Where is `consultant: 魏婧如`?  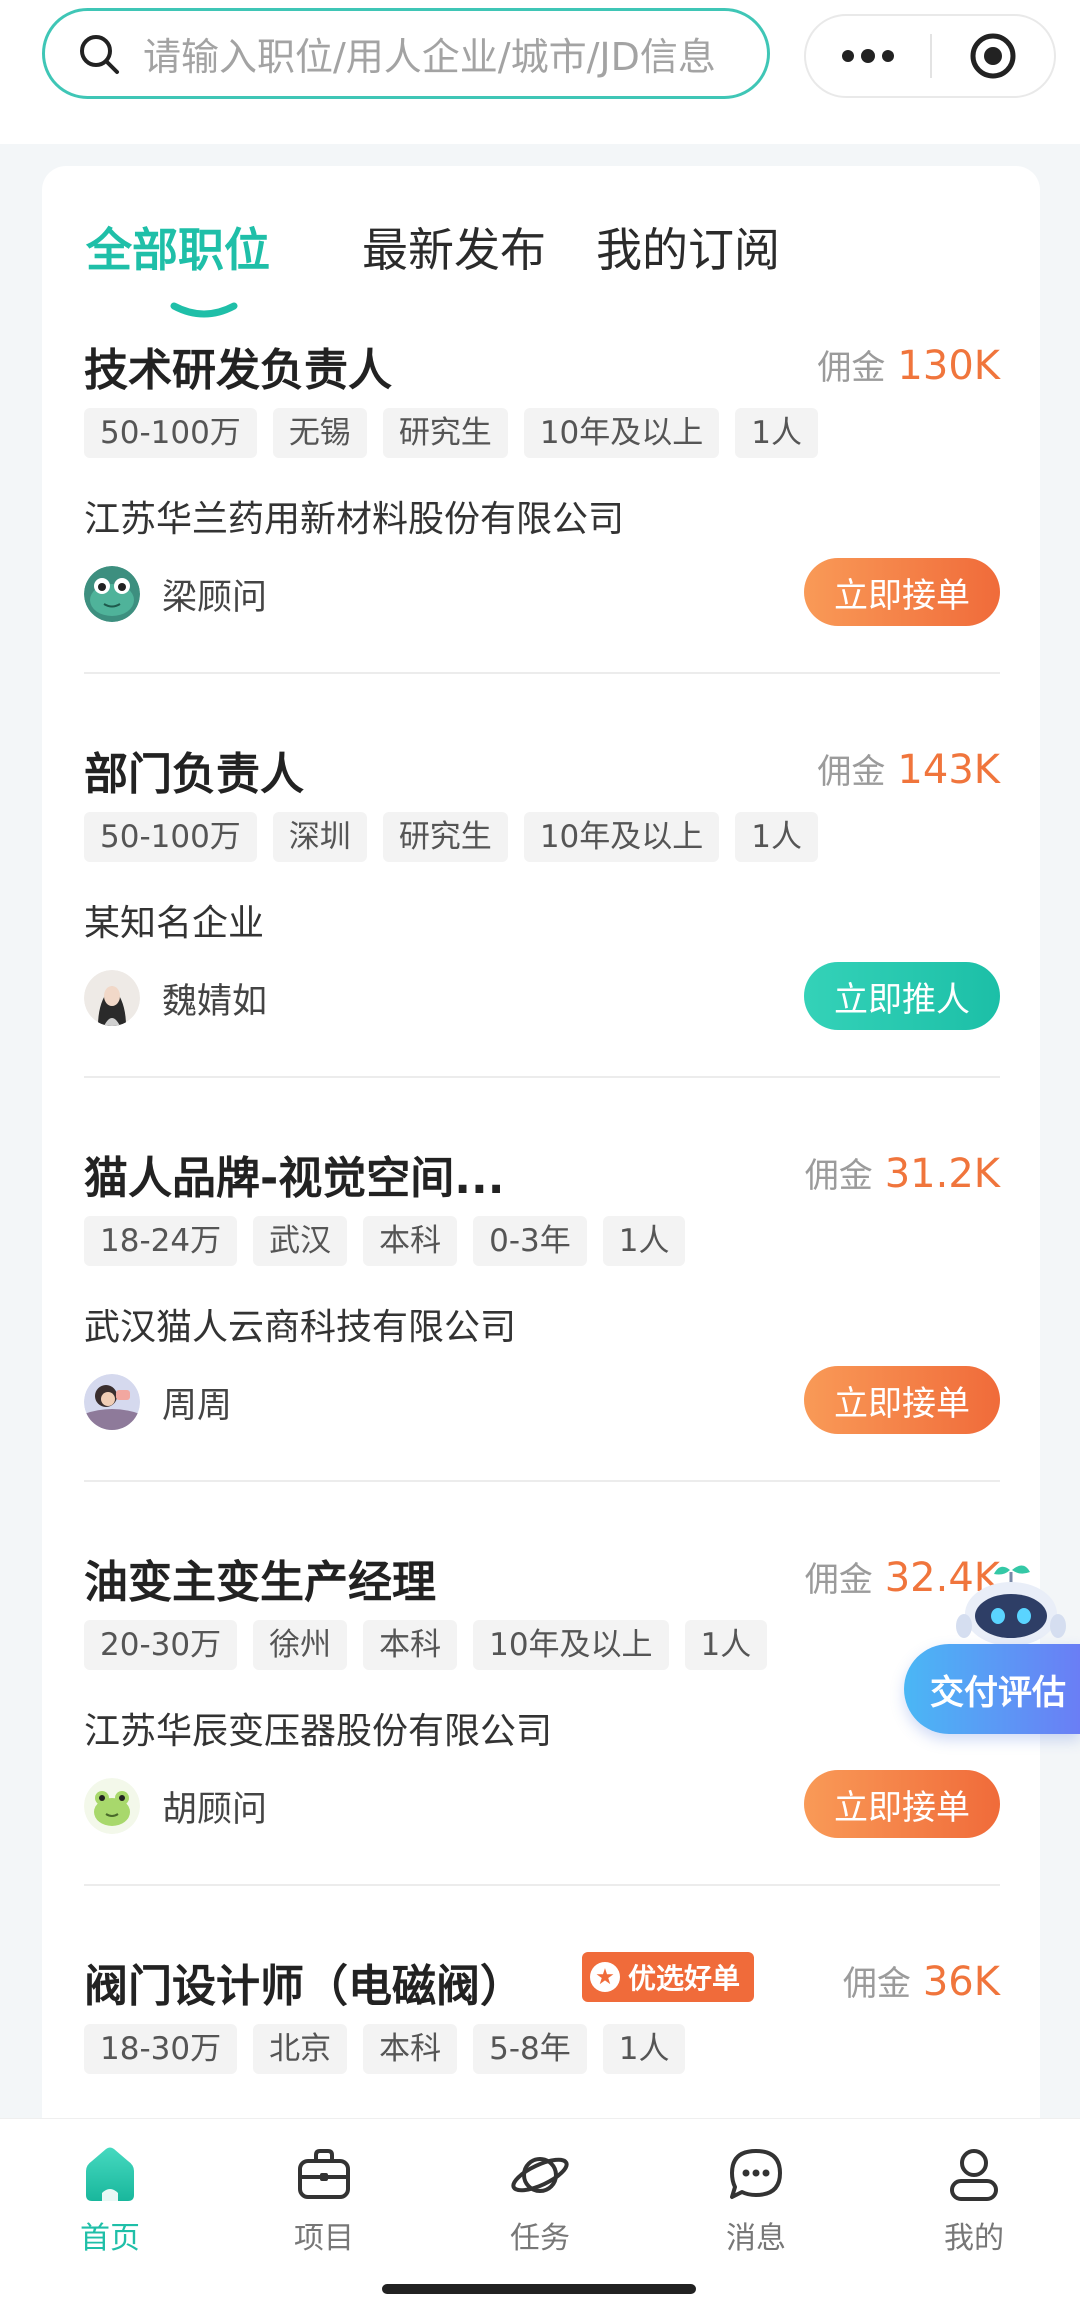
consultant: 魏婧如 is located at coordinates (175, 998).